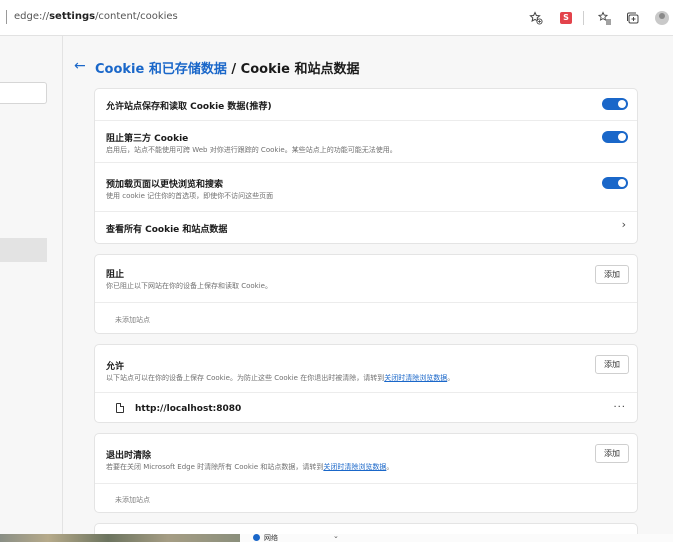 This screenshot has width=673, height=542. I want to click on back-arrow-icon: ←, so click(80, 66).